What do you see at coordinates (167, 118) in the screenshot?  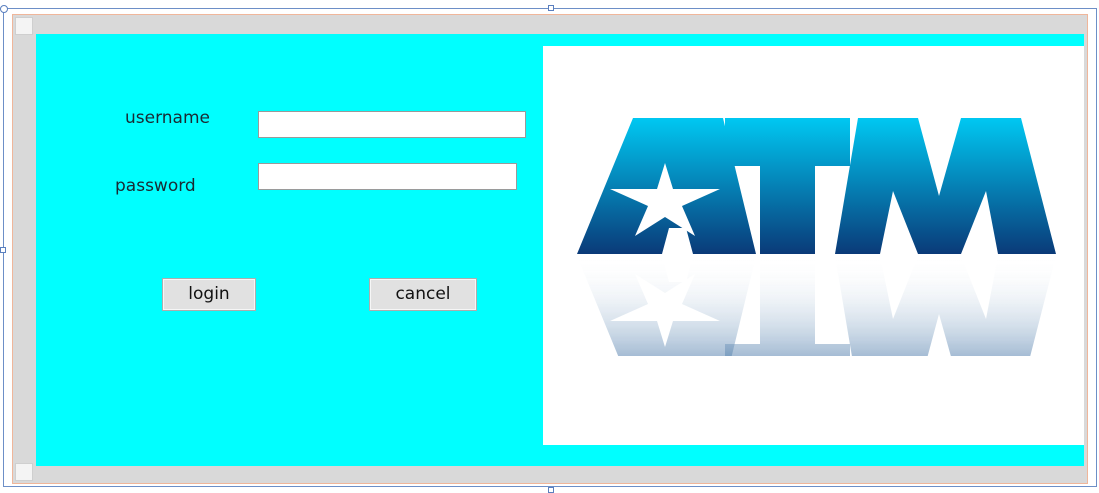 I see `username-label: username` at bounding box center [167, 118].